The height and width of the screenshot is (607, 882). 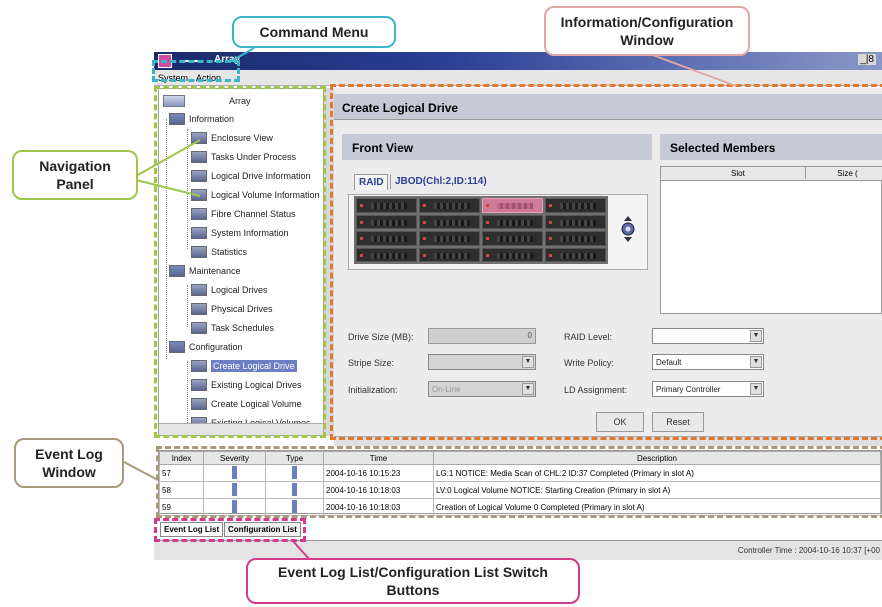 I want to click on callout-info-config-window: Information/Configuration Window, so click(x=647, y=31).